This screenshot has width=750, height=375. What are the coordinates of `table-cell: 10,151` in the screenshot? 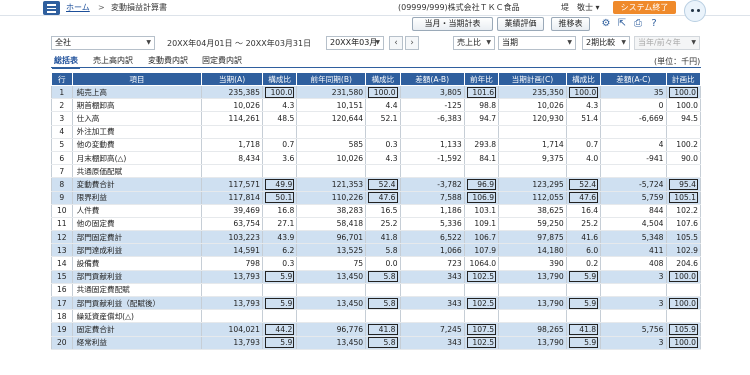 It's located at (331, 105).